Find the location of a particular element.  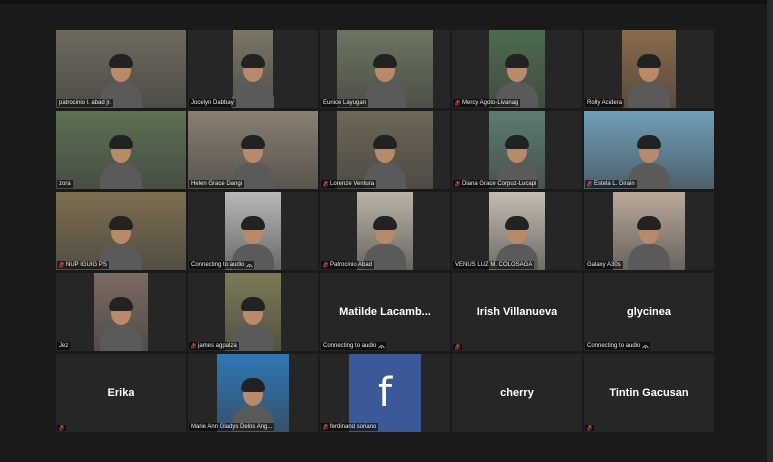

participant-name-display: Erika is located at coordinates (121, 393).